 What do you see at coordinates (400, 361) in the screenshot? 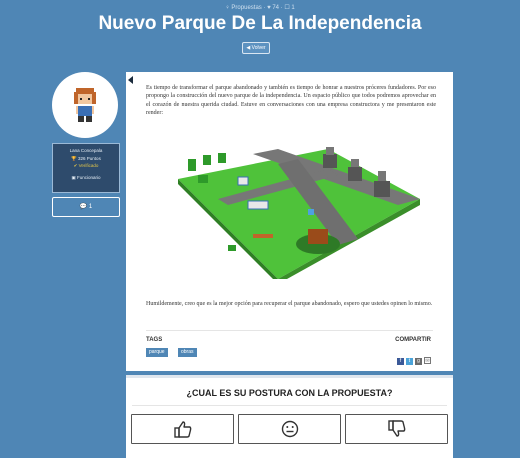
I see `facebook-icon: f` at bounding box center [400, 361].